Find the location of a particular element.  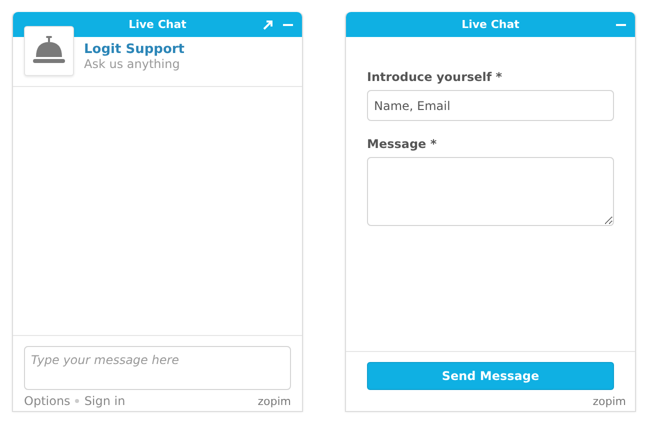

message-field is located at coordinates (490, 191).